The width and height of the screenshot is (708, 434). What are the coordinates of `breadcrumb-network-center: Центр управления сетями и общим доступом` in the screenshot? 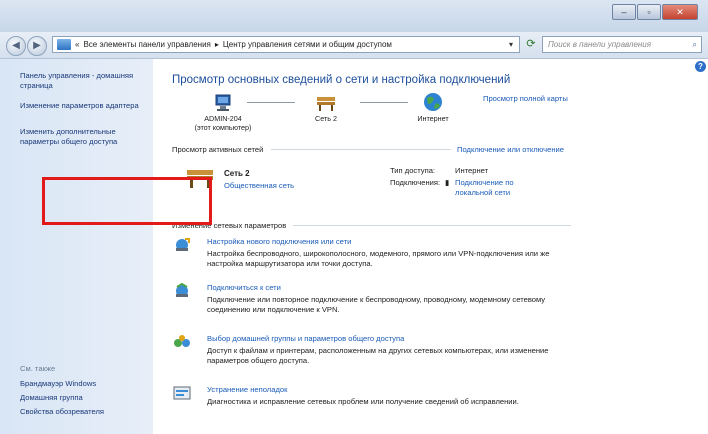 It's located at (307, 44).